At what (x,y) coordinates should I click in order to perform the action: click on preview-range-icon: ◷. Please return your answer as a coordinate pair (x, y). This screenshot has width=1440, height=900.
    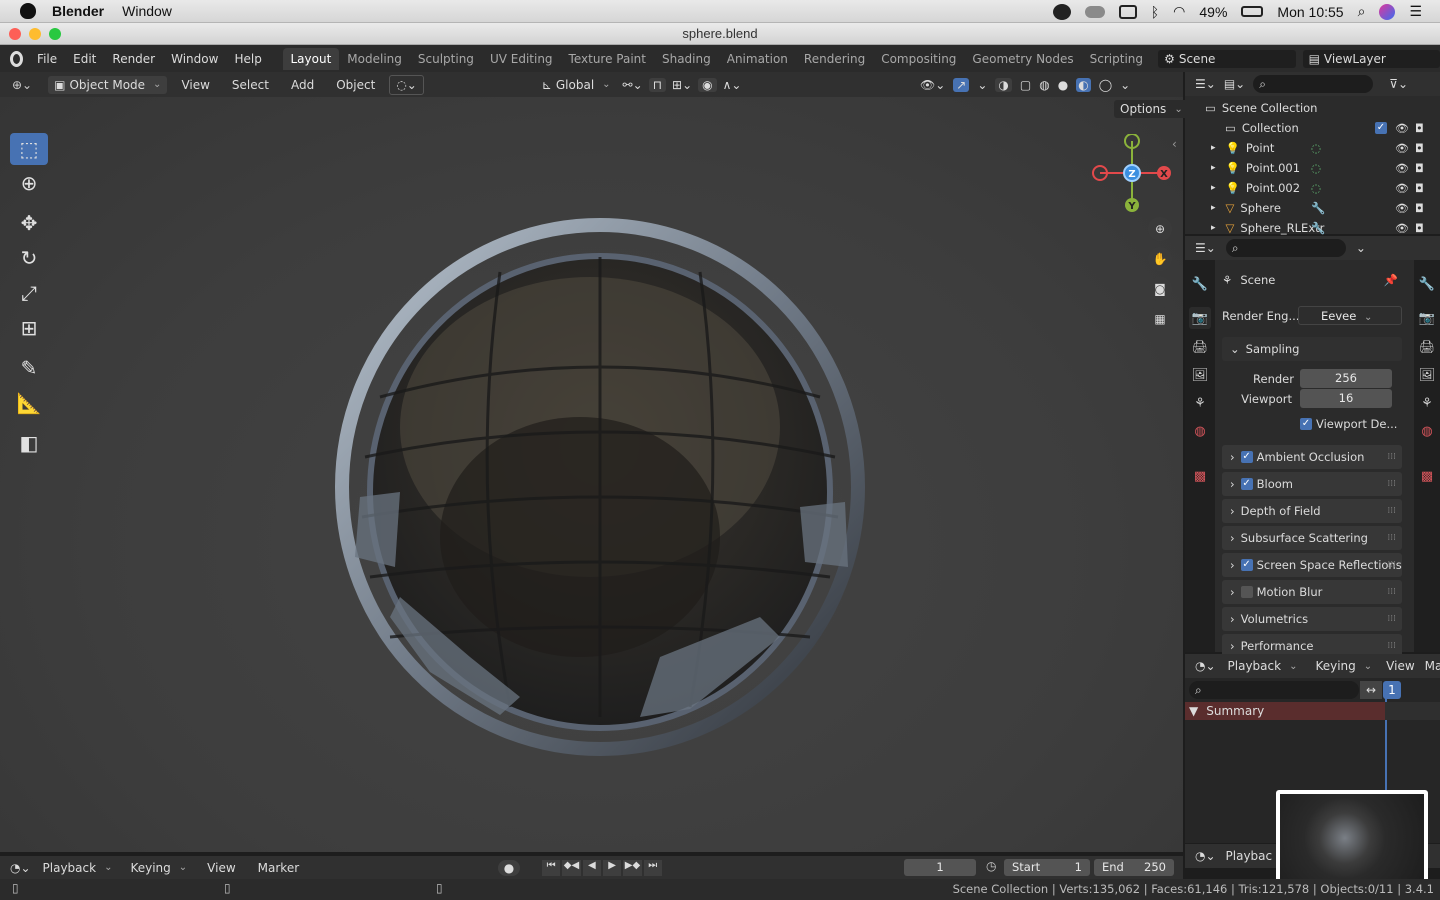
    Looking at the image, I should click on (991, 866).